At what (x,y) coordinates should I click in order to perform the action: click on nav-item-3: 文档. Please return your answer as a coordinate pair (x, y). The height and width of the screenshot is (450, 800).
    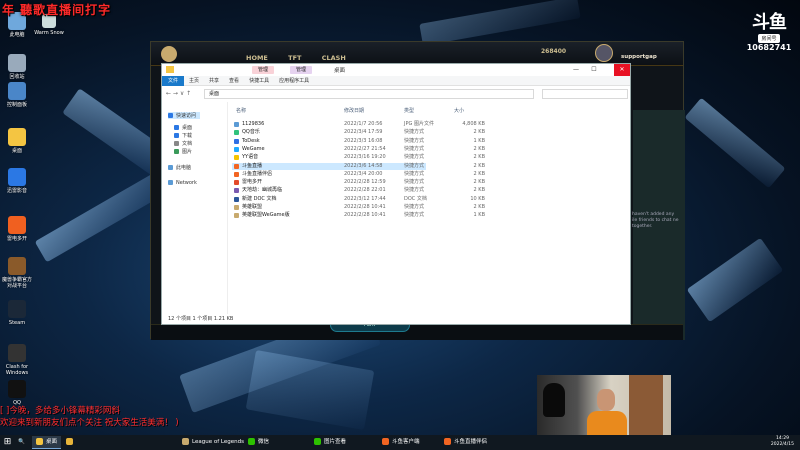
    Looking at the image, I should click on (183, 143).